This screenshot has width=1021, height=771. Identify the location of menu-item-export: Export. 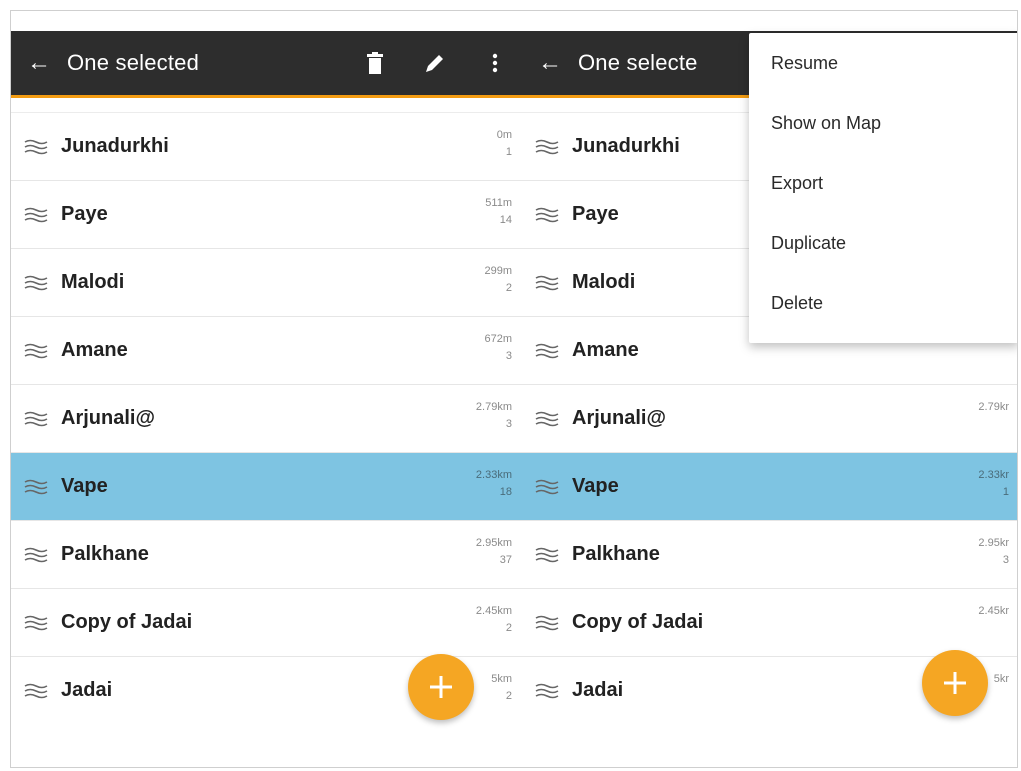
(883, 183).